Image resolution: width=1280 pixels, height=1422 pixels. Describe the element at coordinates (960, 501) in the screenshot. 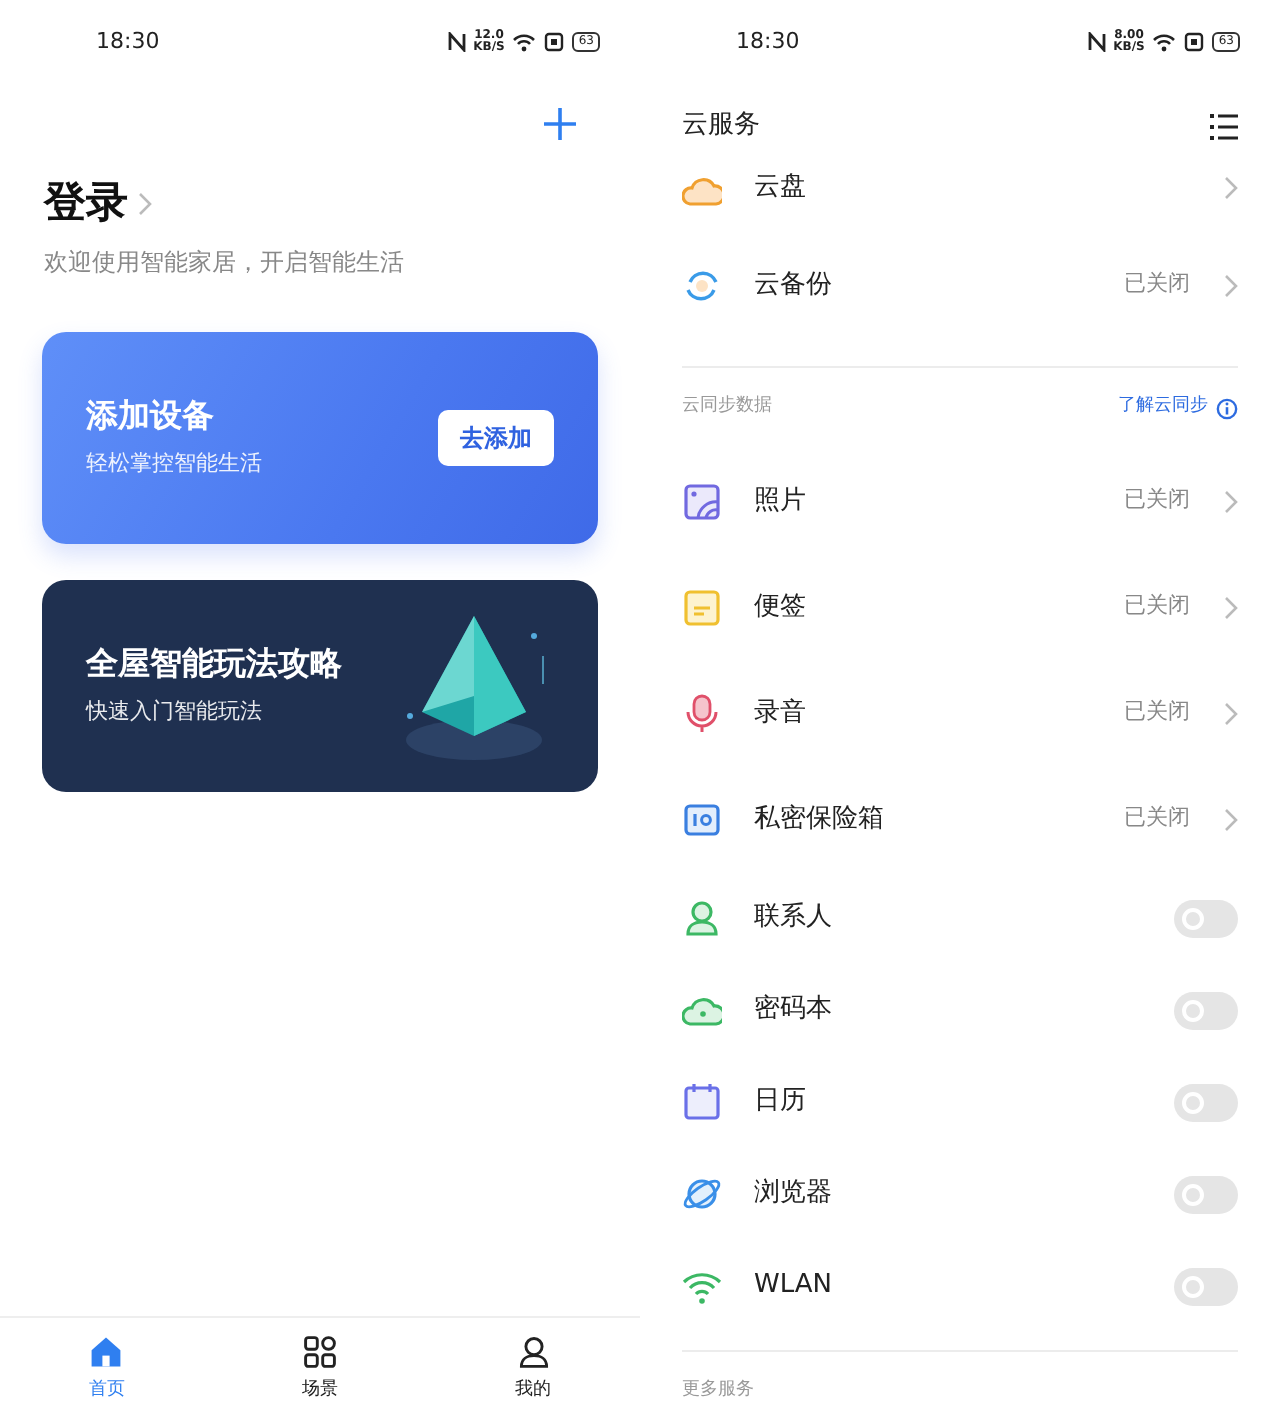

I see `list-row: 照片 已关闭` at that location.